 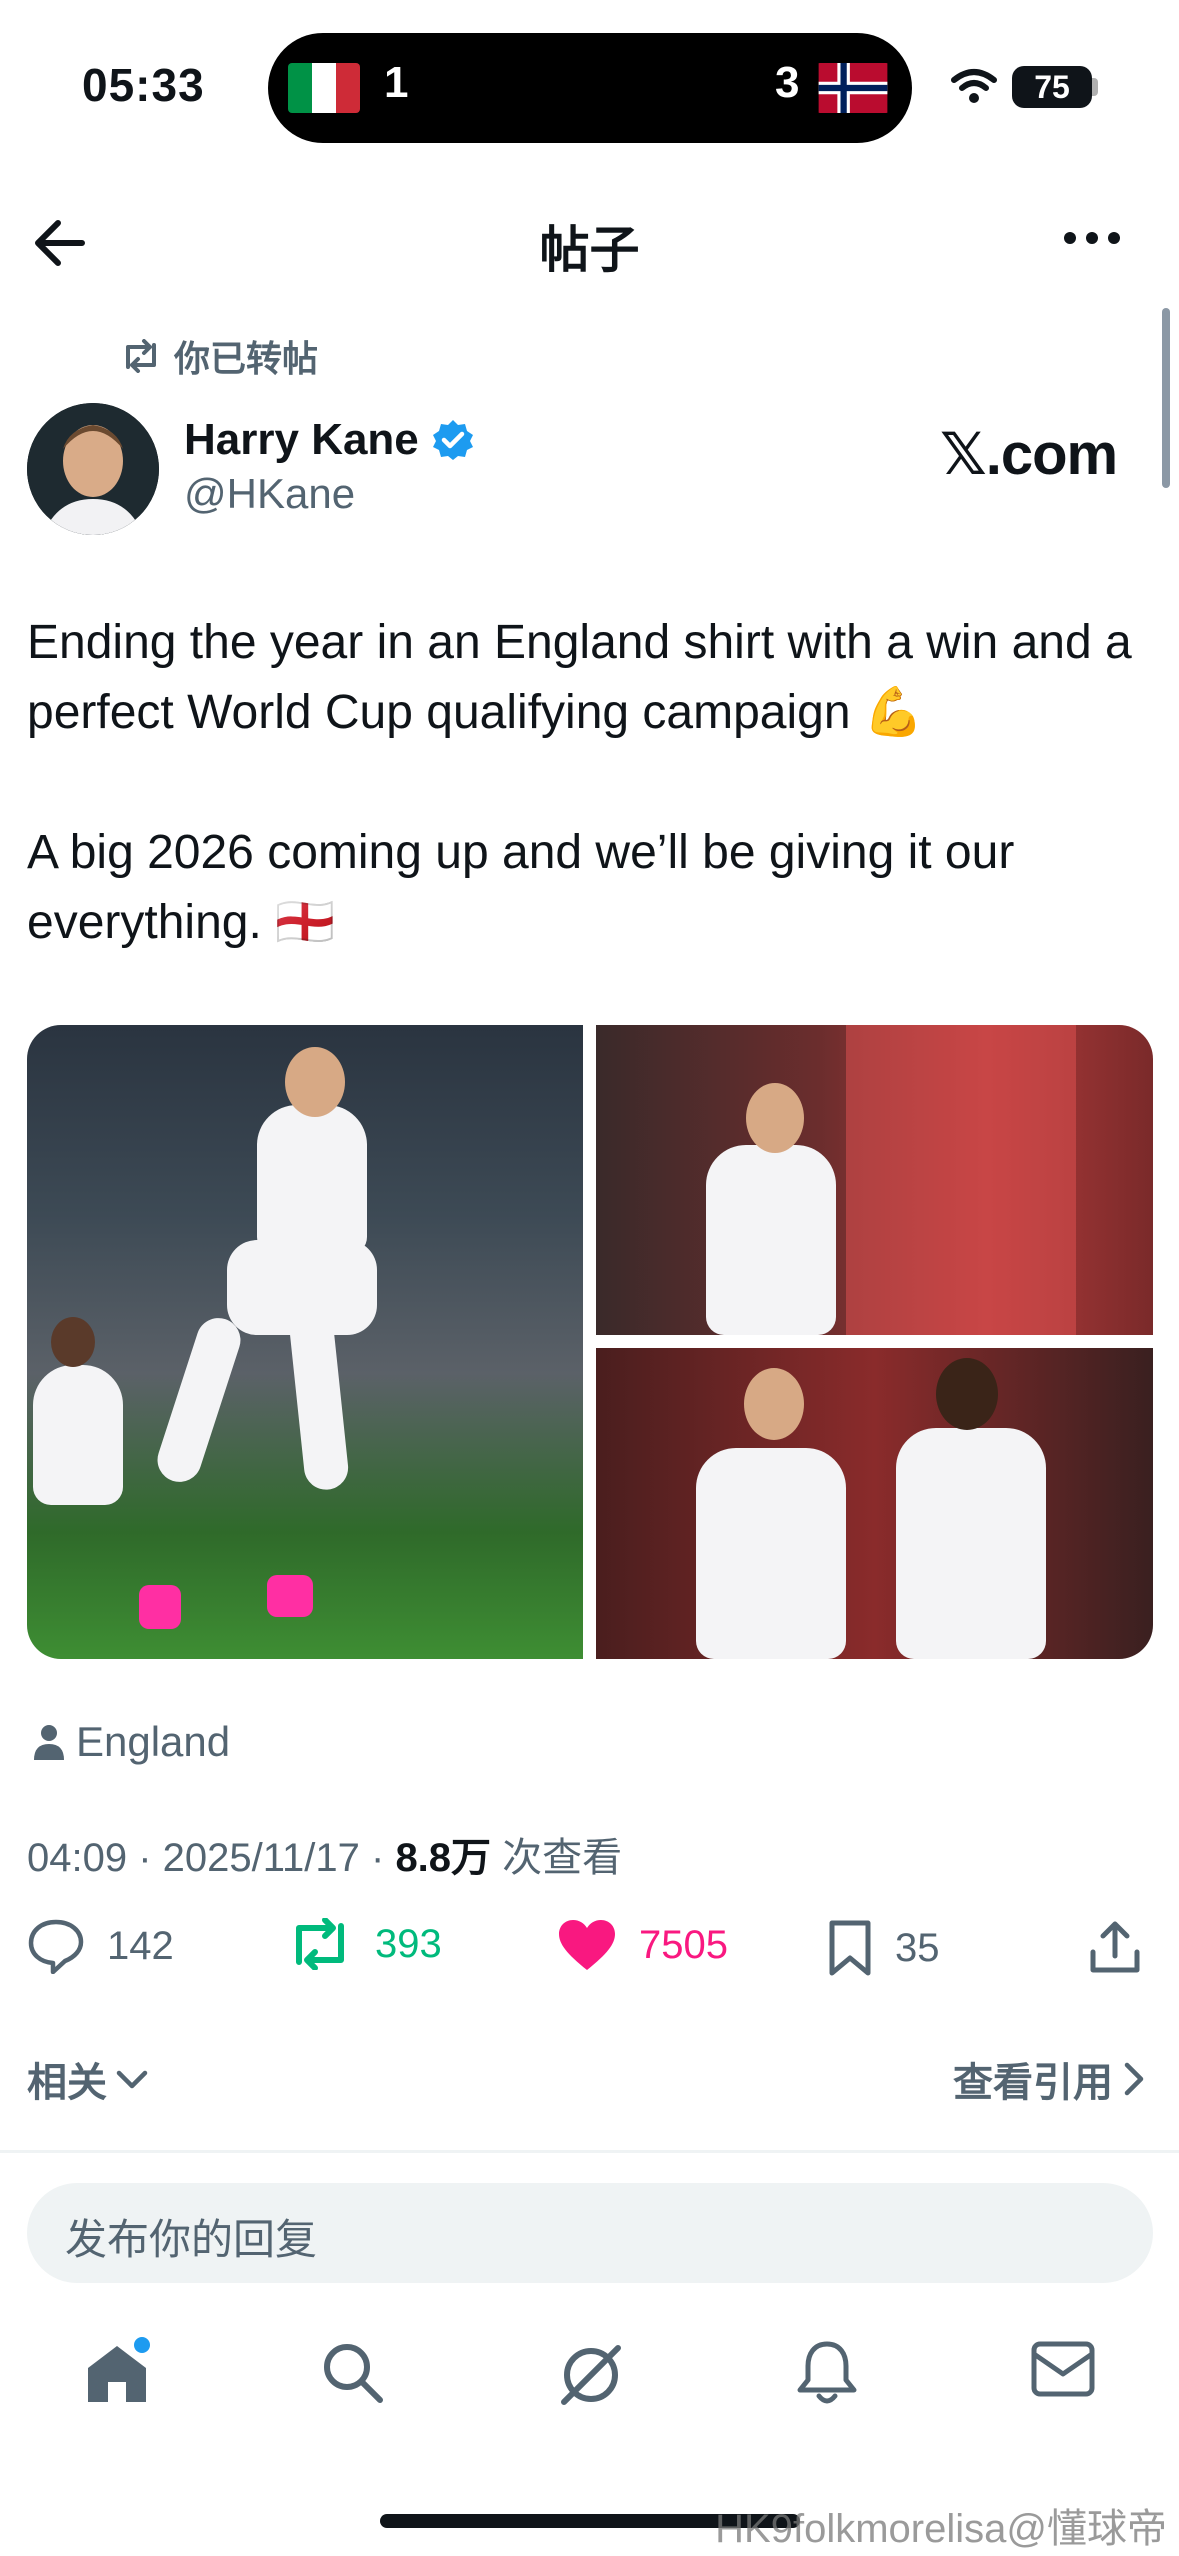 I want to click on photo-celebration, so click(x=305, y=1342).